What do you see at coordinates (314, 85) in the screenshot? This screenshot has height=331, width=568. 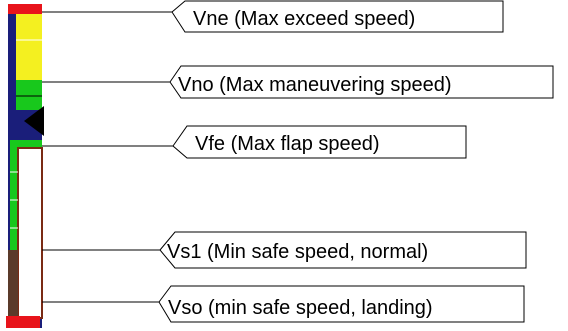 I see `callout-vno-label: Vno (Max maneuvering speed)` at bounding box center [314, 85].